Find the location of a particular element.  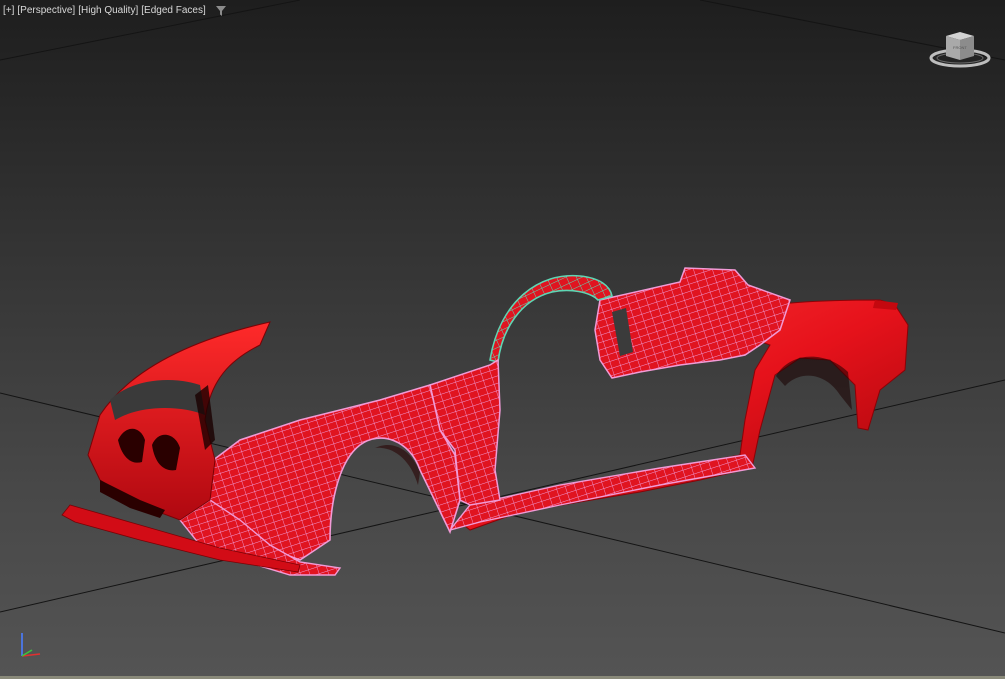

viewcube-face-label: FRONT is located at coordinates (960, 47).